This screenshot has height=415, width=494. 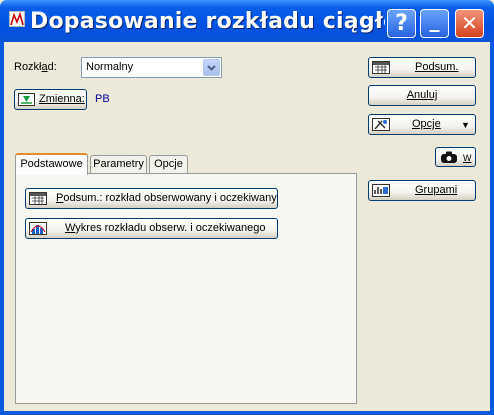 I want to click on minimize-icon: _, so click(x=434, y=20).